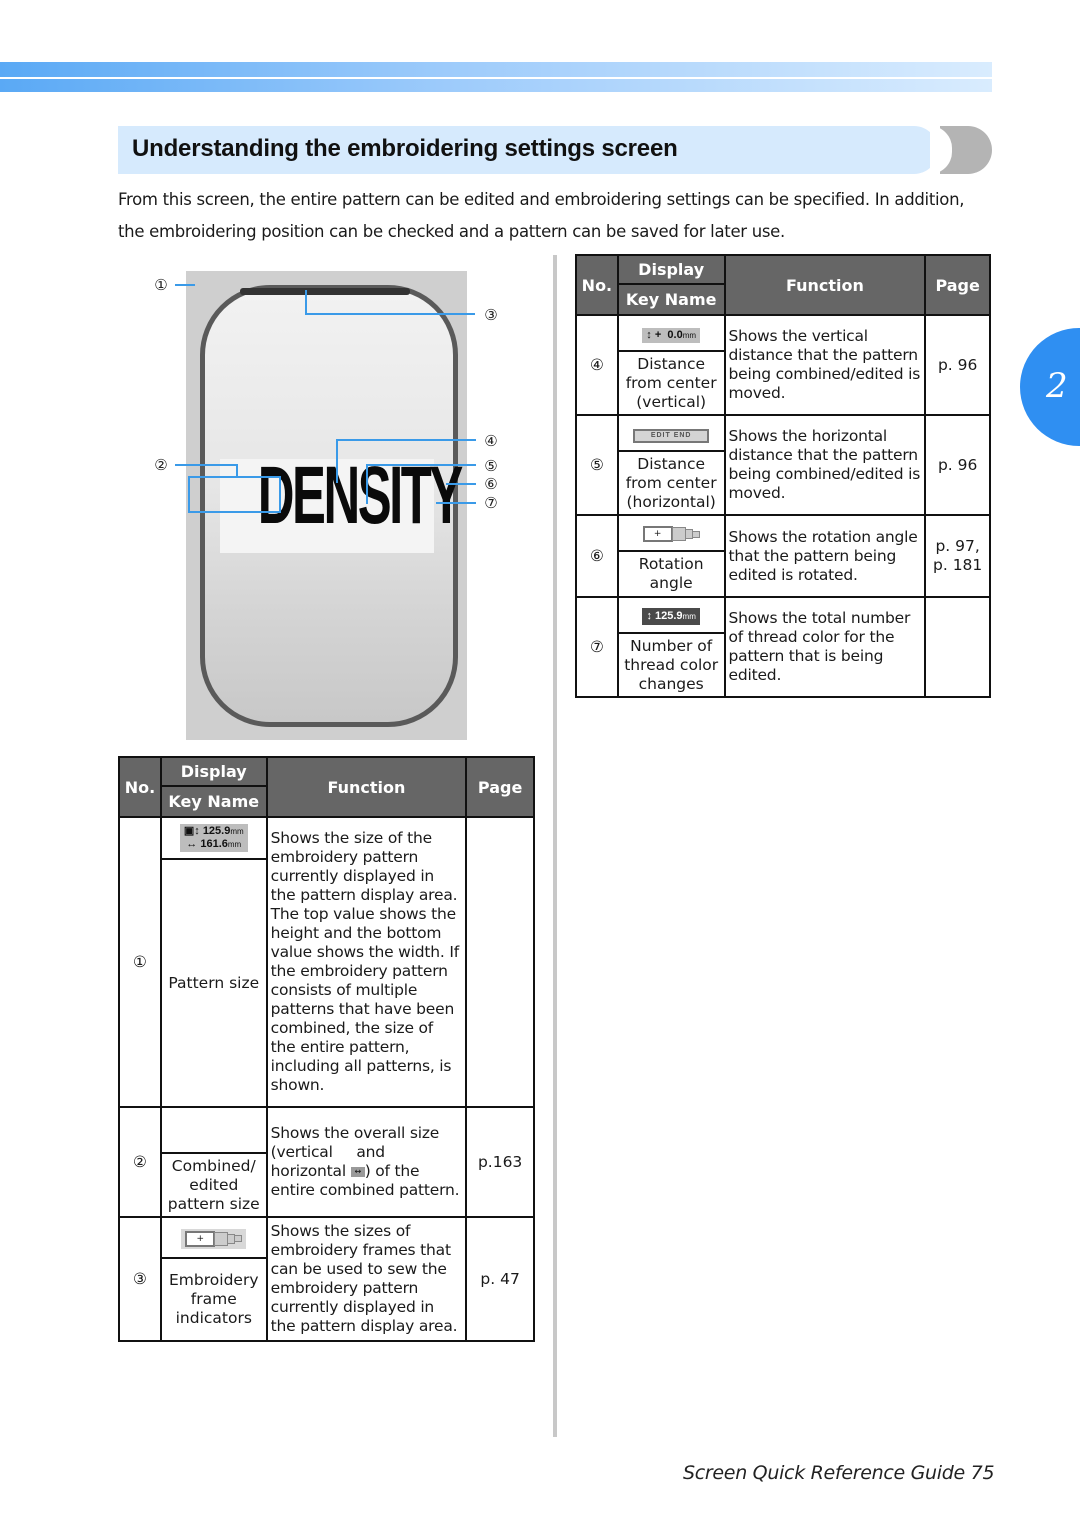  I want to click on vertical-arrow-icon: ↕ +, so click(654, 334).